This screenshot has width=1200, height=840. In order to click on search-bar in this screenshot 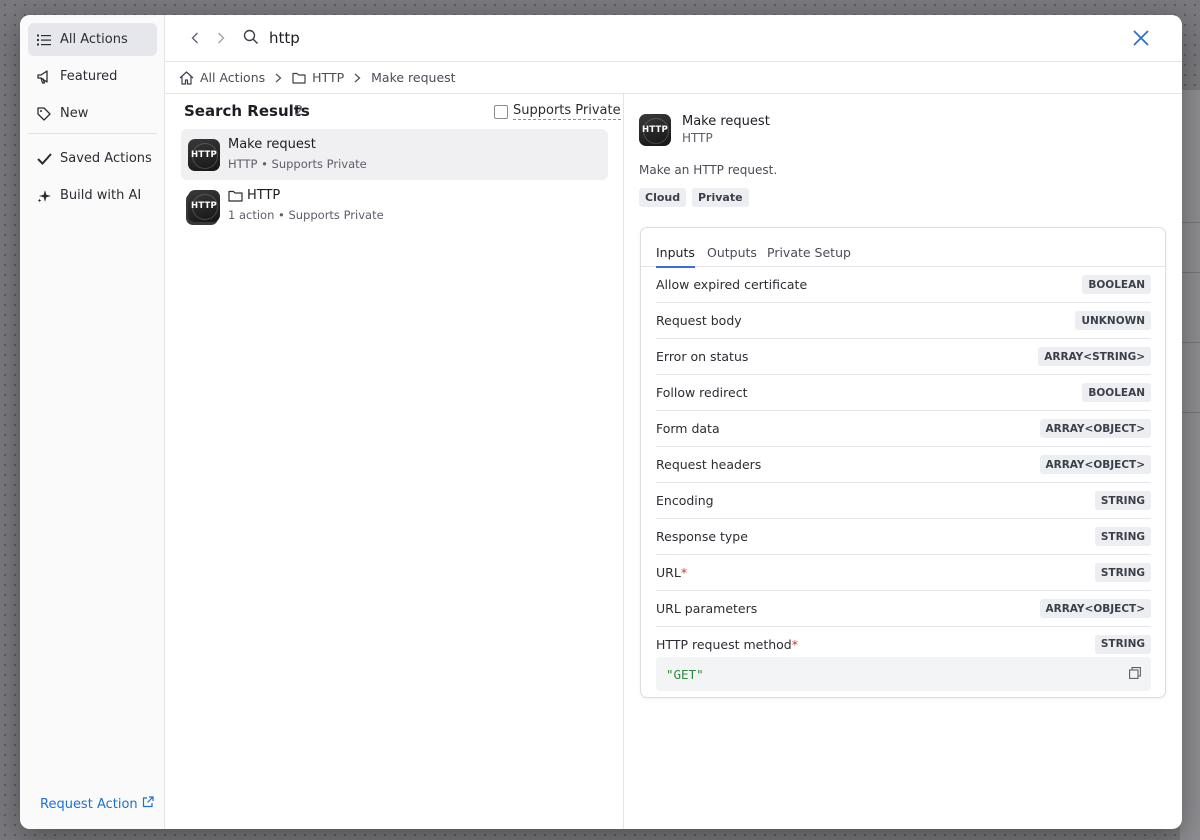, I will do `click(673, 38)`.